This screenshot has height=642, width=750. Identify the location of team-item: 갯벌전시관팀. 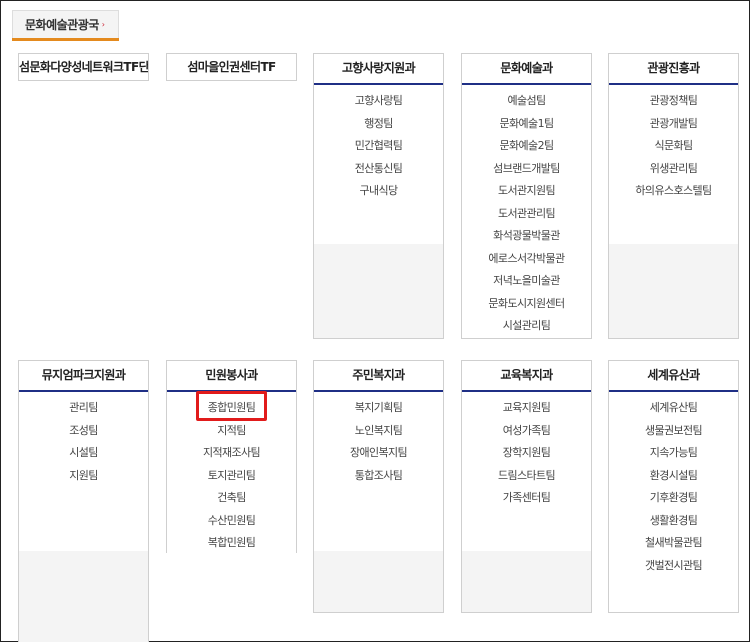
(673, 566).